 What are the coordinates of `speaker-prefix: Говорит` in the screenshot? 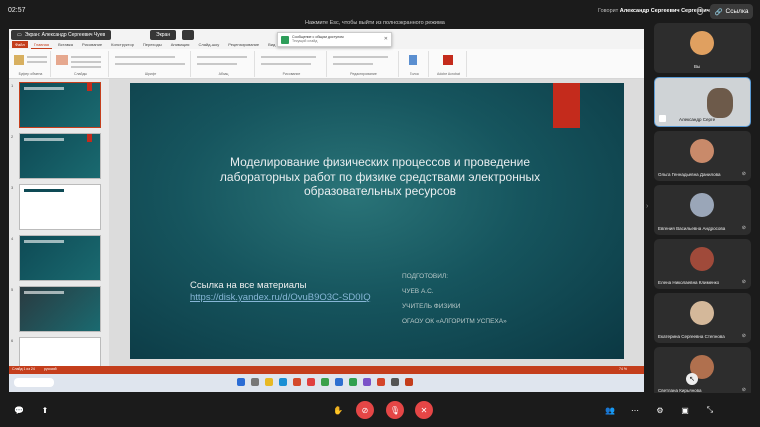 It's located at (608, 11).